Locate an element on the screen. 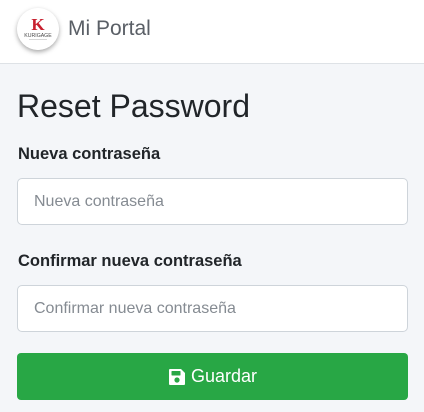 This screenshot has width=424, height=412. save-button: Guardar is located at coordinates (212, 376).